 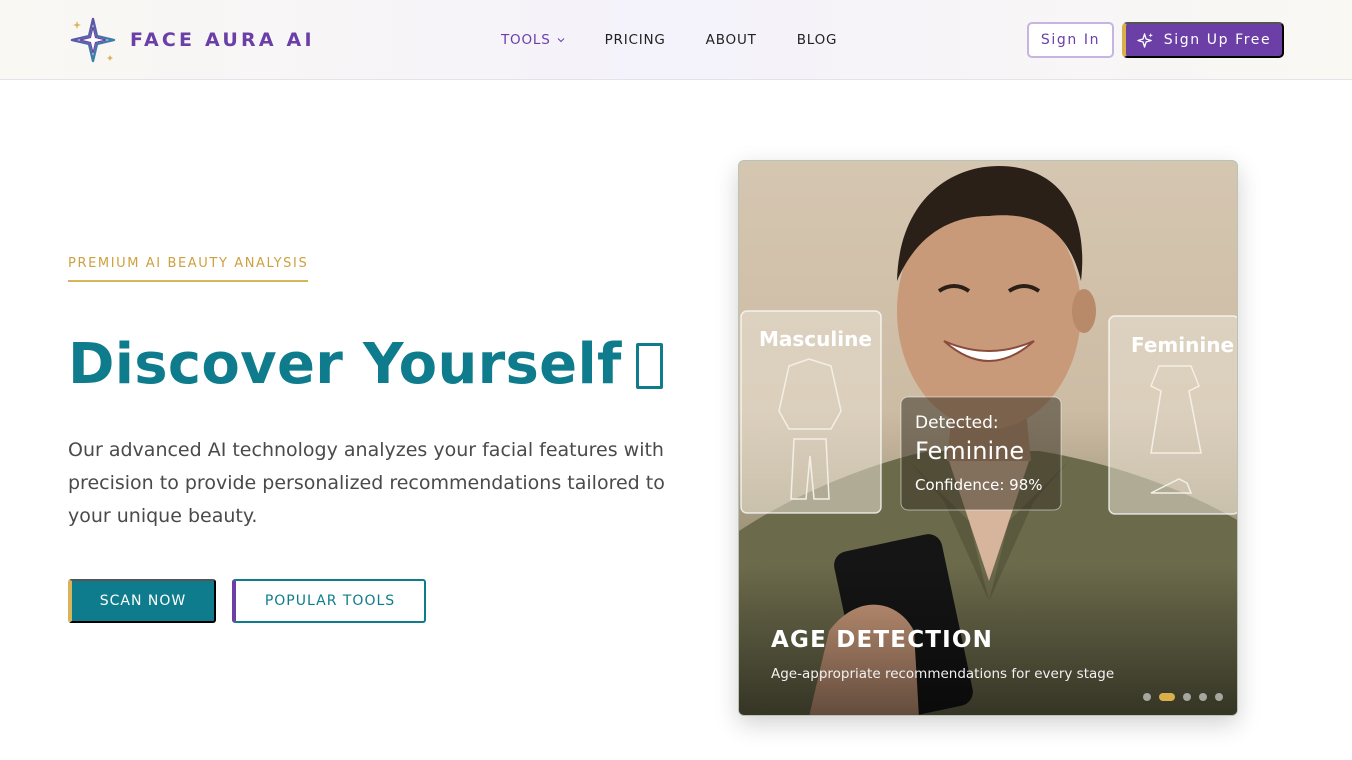 What do you see at coordinates (815, 339) in the screenshot?
I see `masculine-card-label: Masculine` at bounding box center [815, 339].